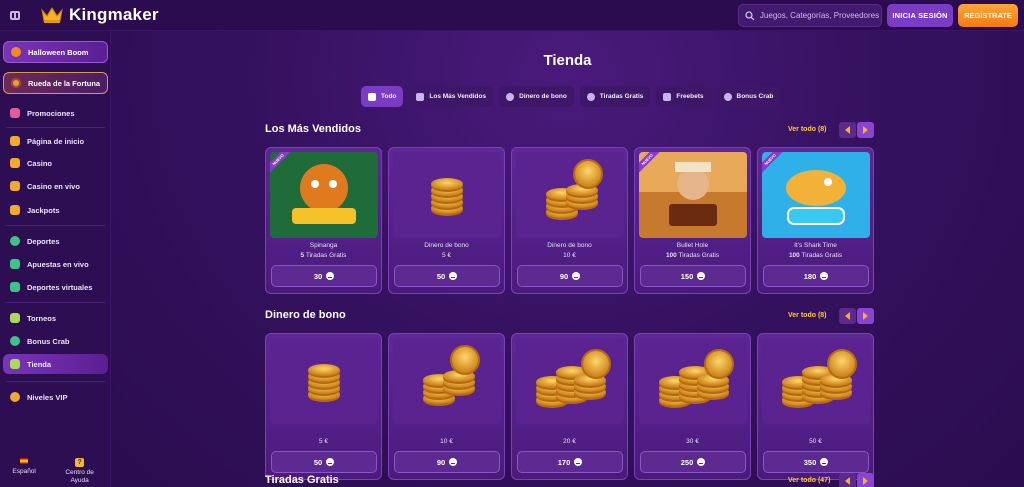  I want to click on price-value: 150, so click(687, 276).